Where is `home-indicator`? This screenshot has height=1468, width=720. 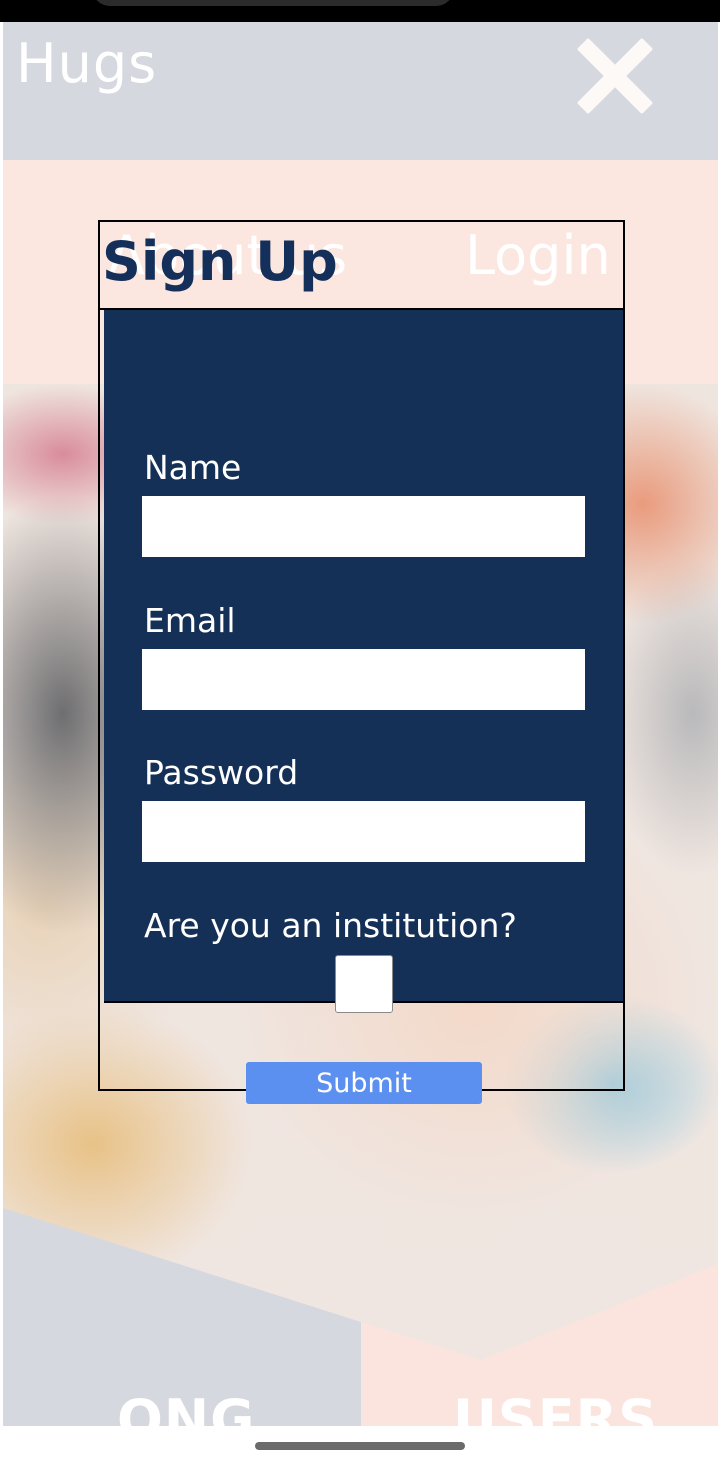
home-indicator is located at coordinates (360, 1446).